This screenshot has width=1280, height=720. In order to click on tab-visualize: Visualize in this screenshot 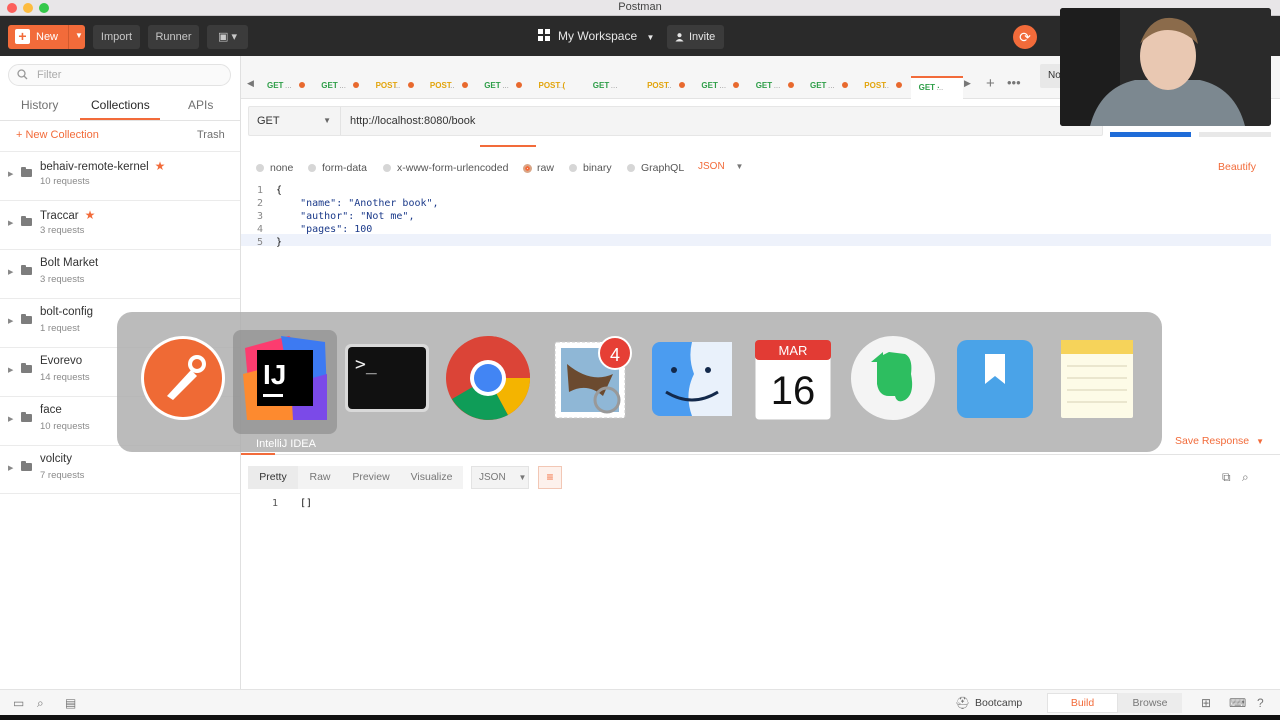, I will do `click(431, 477)`.